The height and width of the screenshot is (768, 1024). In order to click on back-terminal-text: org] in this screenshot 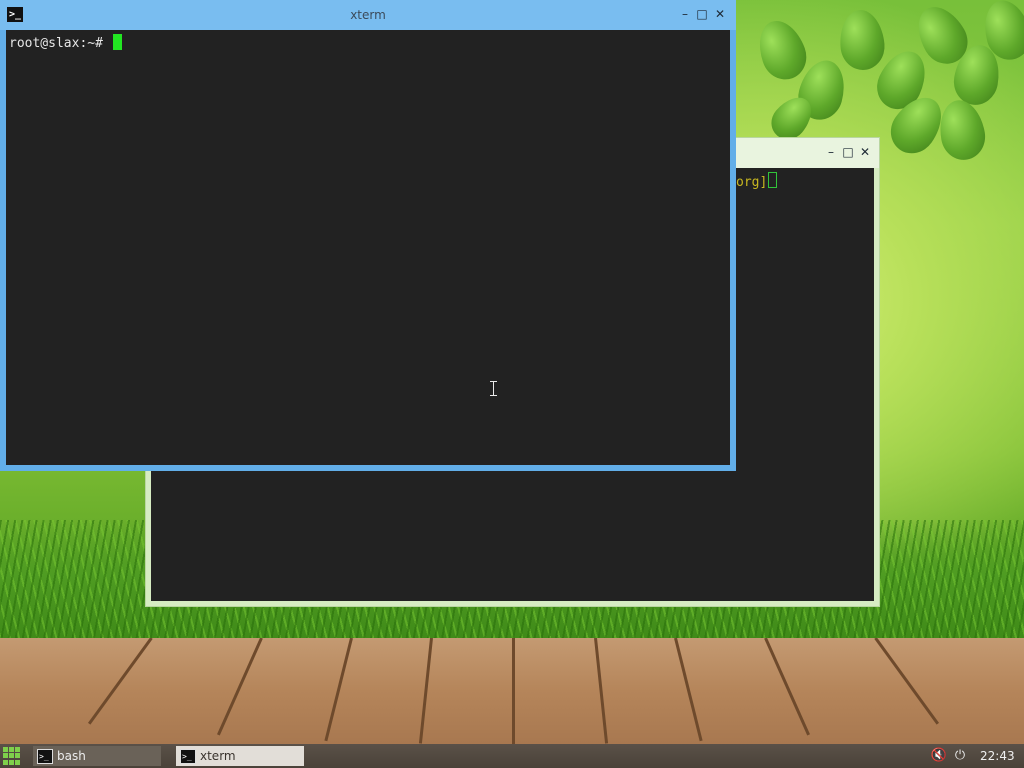, I will do `click(757, 181)`.